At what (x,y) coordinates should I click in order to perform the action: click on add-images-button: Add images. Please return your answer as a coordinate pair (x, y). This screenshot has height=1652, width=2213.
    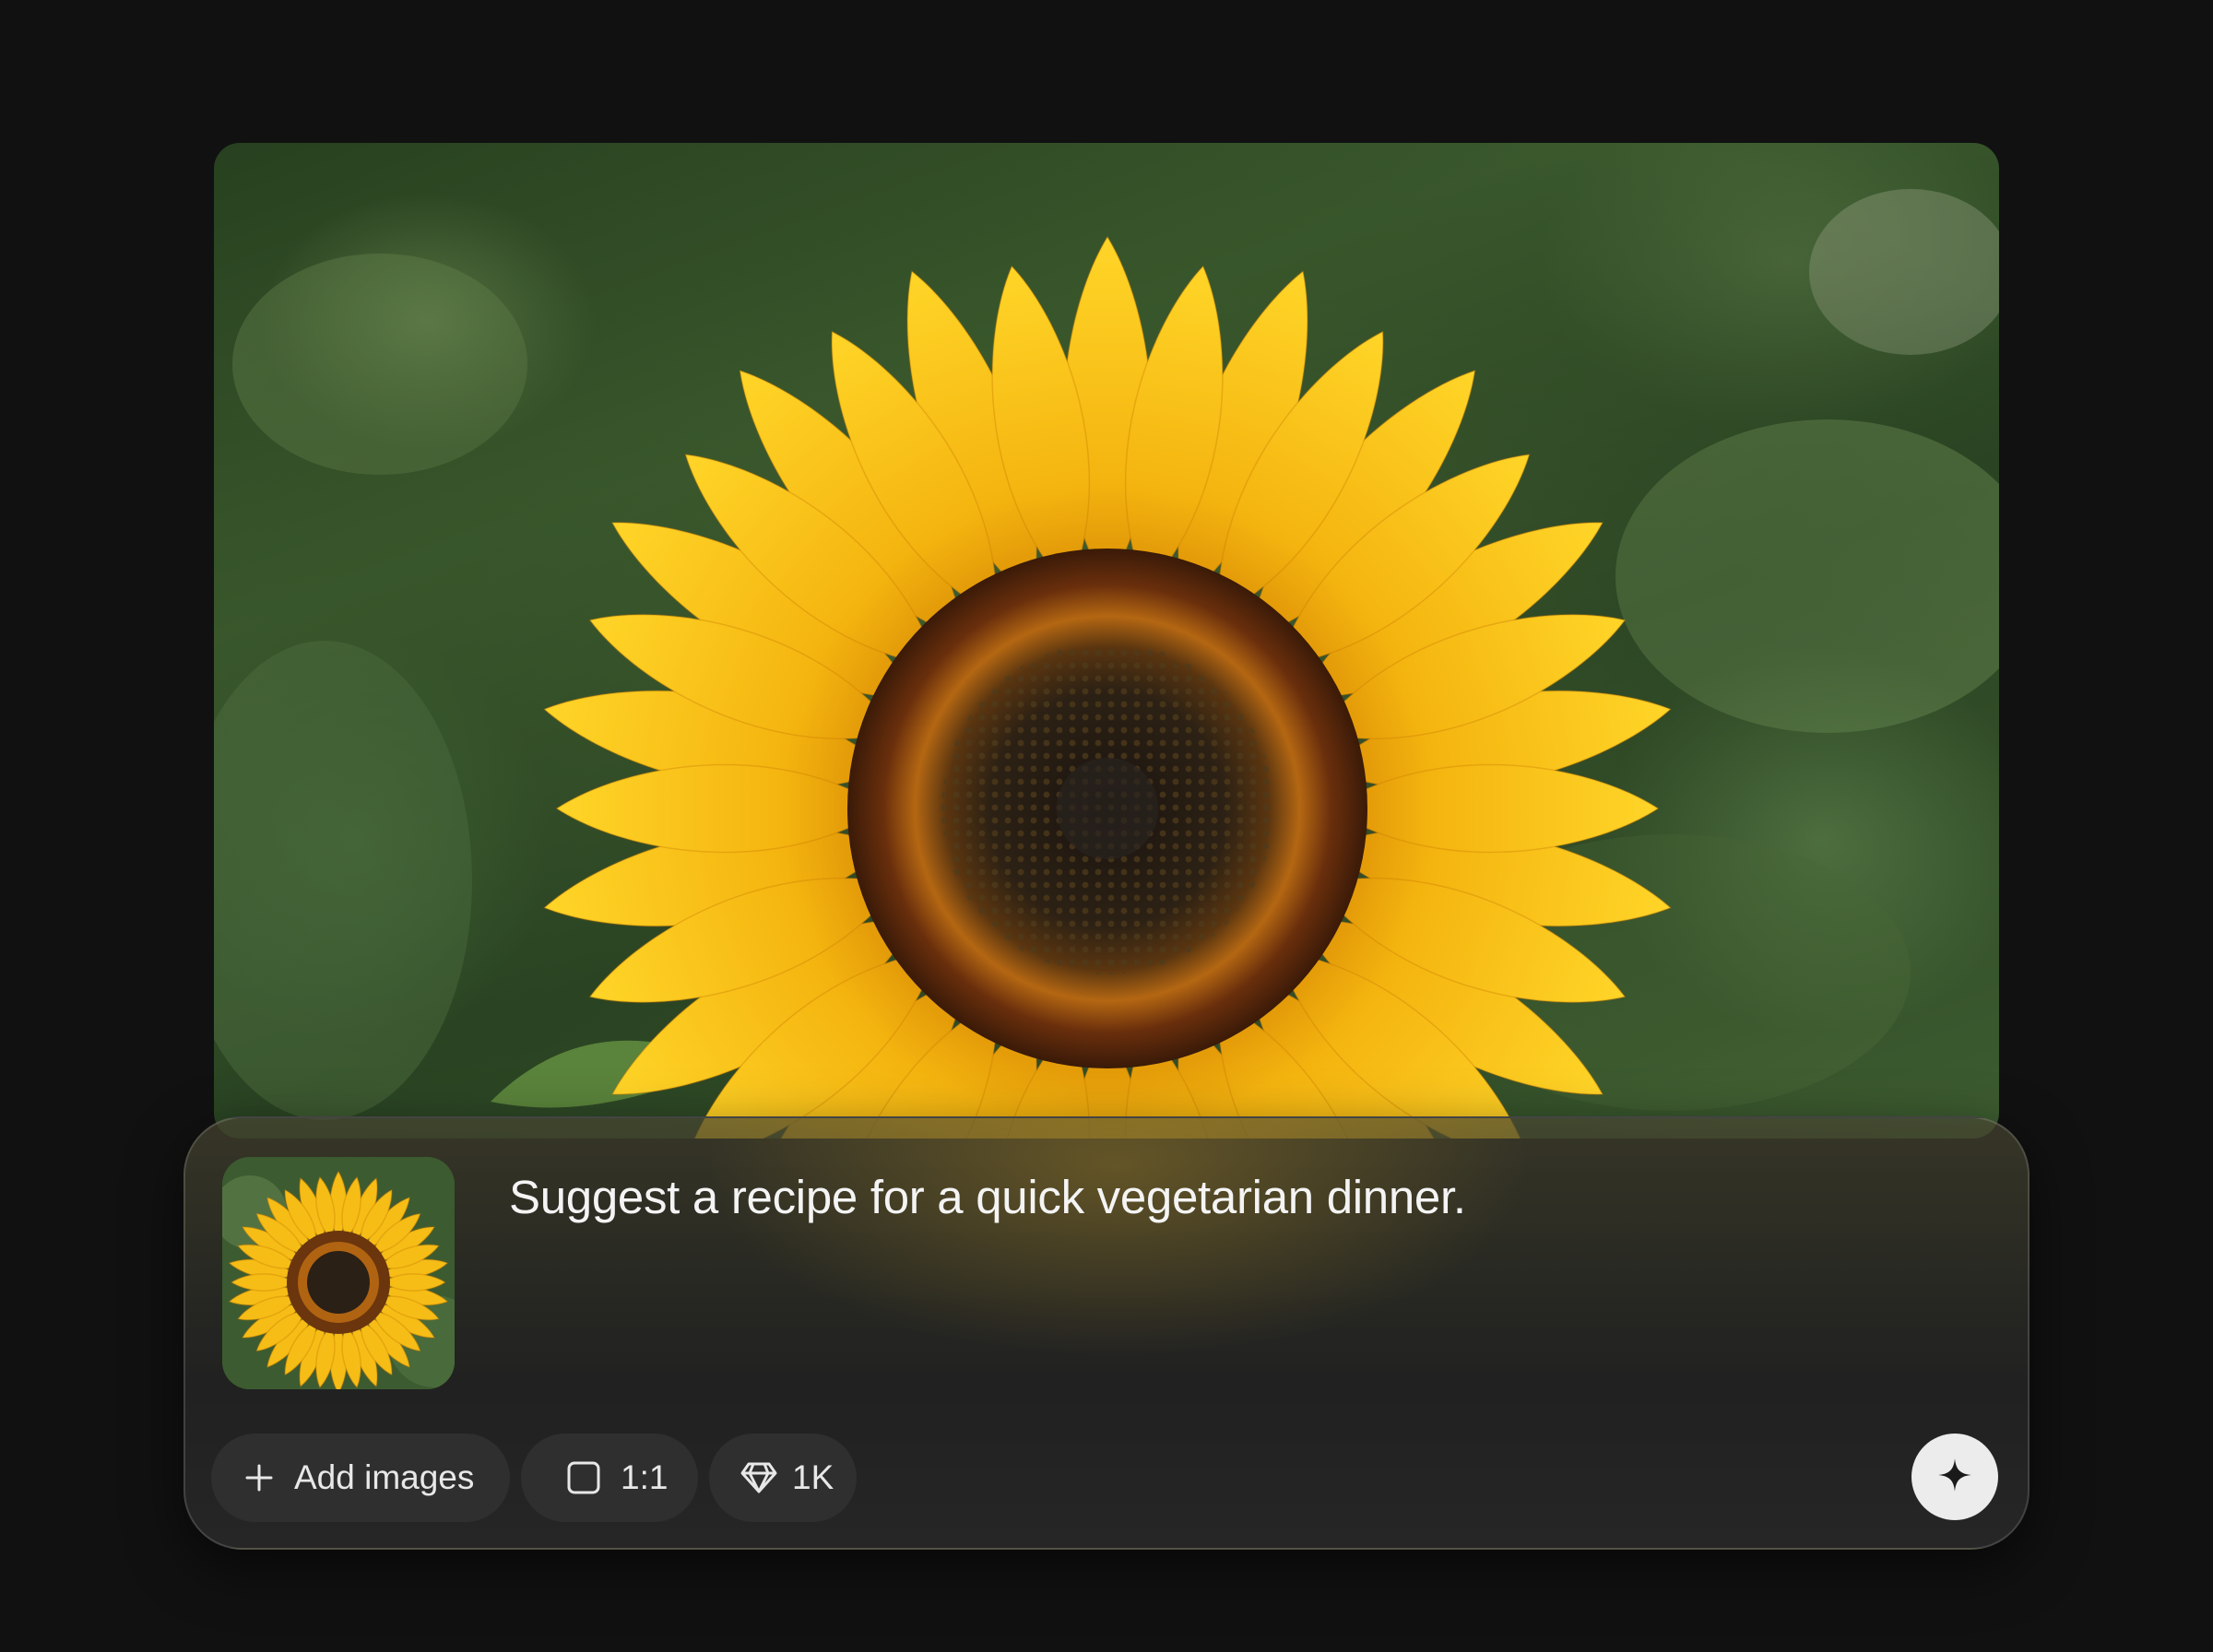
    Looking at the image, I should click on (360, 1478).